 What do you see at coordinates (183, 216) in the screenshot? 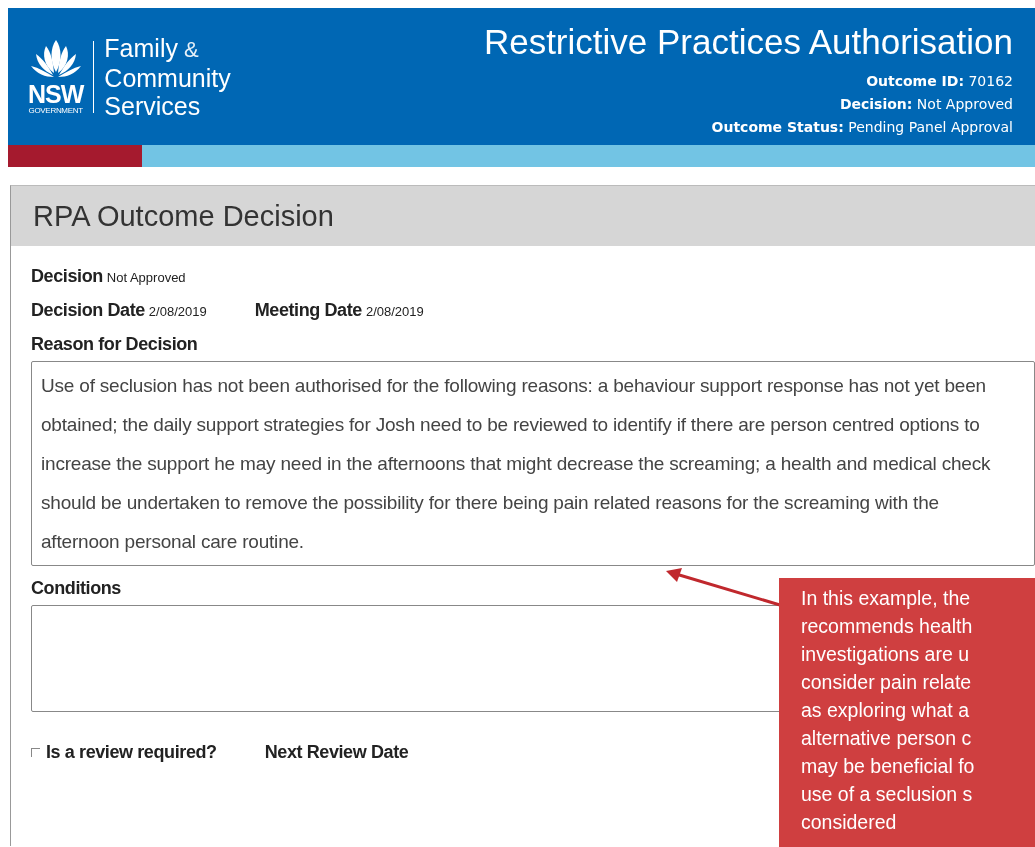
I see `panel-title: RPA Outcome Decision` at bounding box center [183, 216].